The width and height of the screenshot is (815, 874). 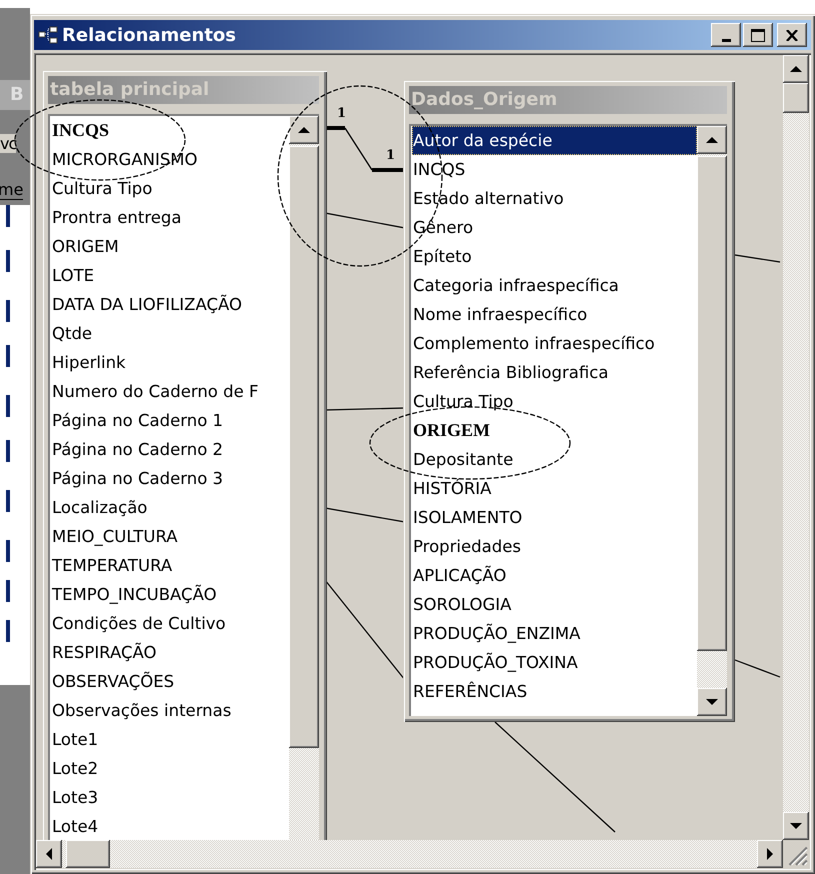 I want to click on field-item: Lote2, so click(x=170, y=768).